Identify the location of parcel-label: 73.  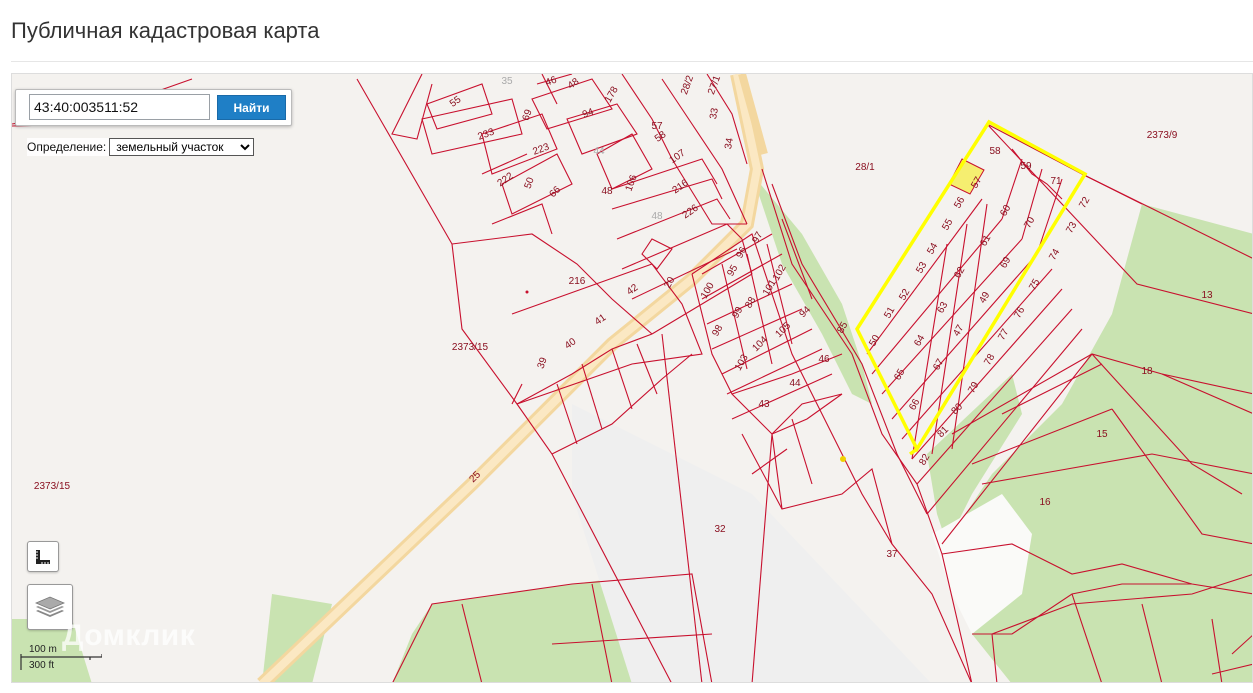
(1071, 228).